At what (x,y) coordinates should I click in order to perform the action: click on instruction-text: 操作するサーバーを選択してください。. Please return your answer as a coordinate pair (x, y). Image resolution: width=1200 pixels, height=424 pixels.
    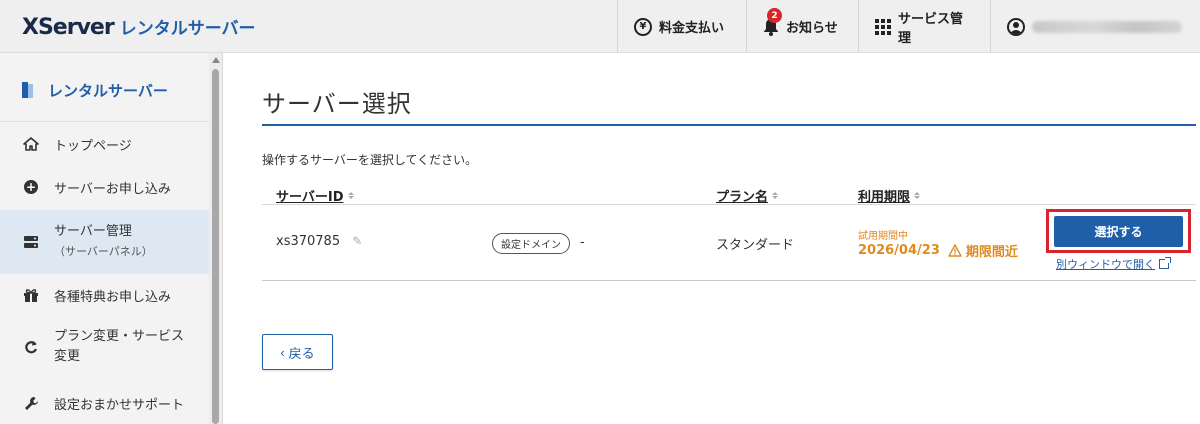
    Looking at the image, I should click on (370, 160).